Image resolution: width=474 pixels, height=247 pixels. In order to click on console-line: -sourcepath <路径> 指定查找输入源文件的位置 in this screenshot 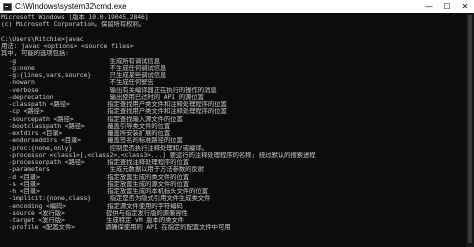, I will do `click(92, 119)`.